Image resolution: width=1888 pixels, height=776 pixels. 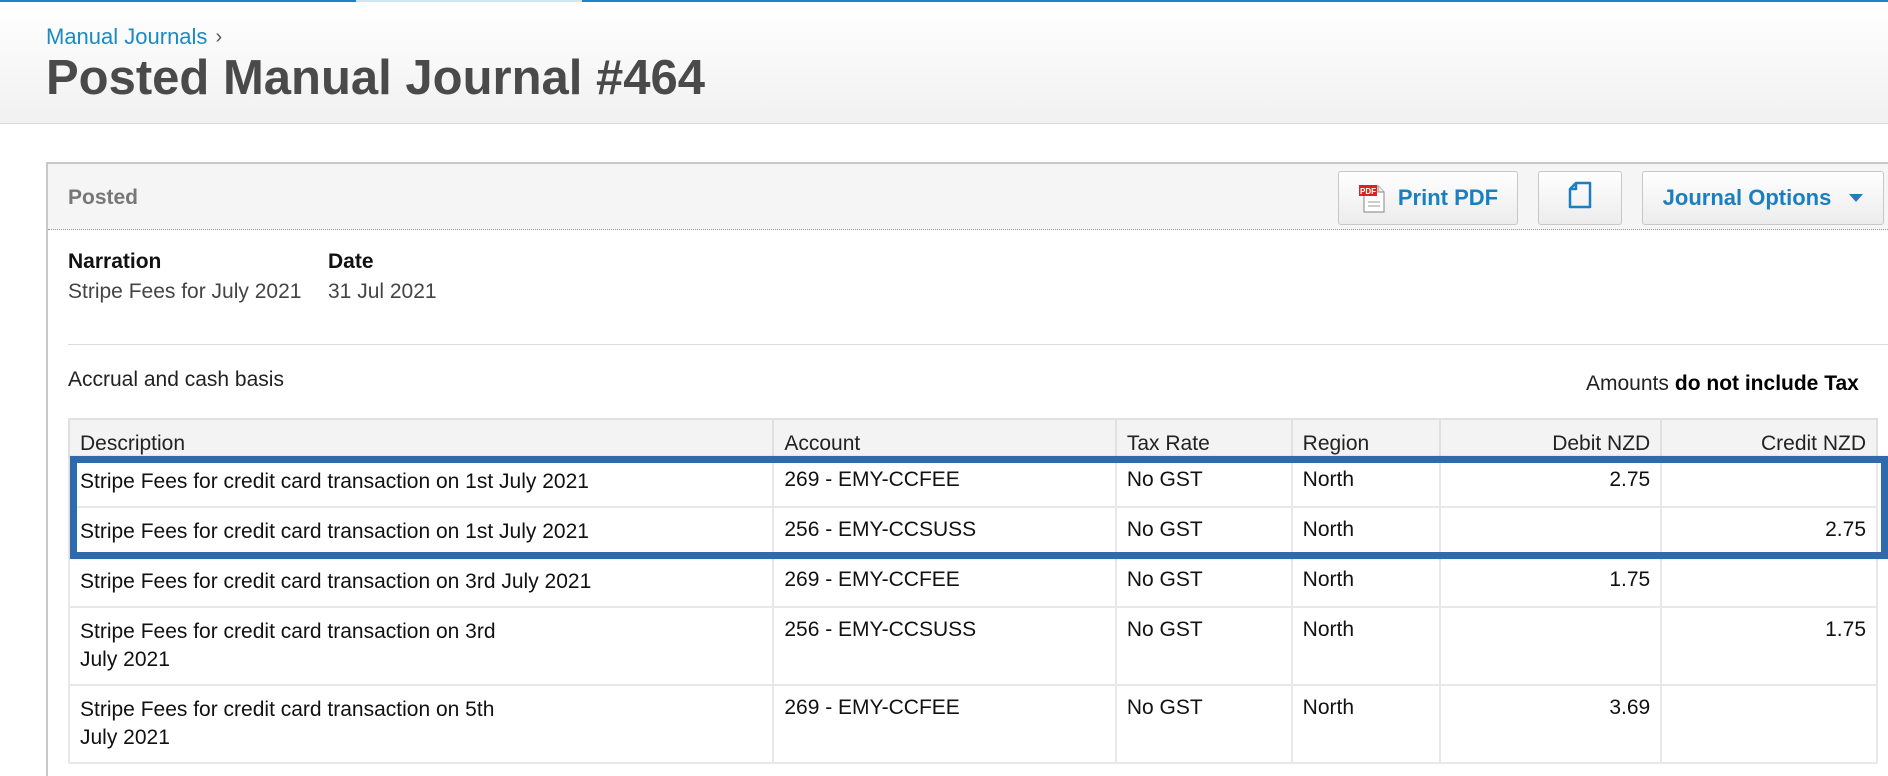 What do you see at coordinates (1373, 198) in the screenshot?
I see `pdf-file-icon: PDF` at bounding box center [1373, 198].